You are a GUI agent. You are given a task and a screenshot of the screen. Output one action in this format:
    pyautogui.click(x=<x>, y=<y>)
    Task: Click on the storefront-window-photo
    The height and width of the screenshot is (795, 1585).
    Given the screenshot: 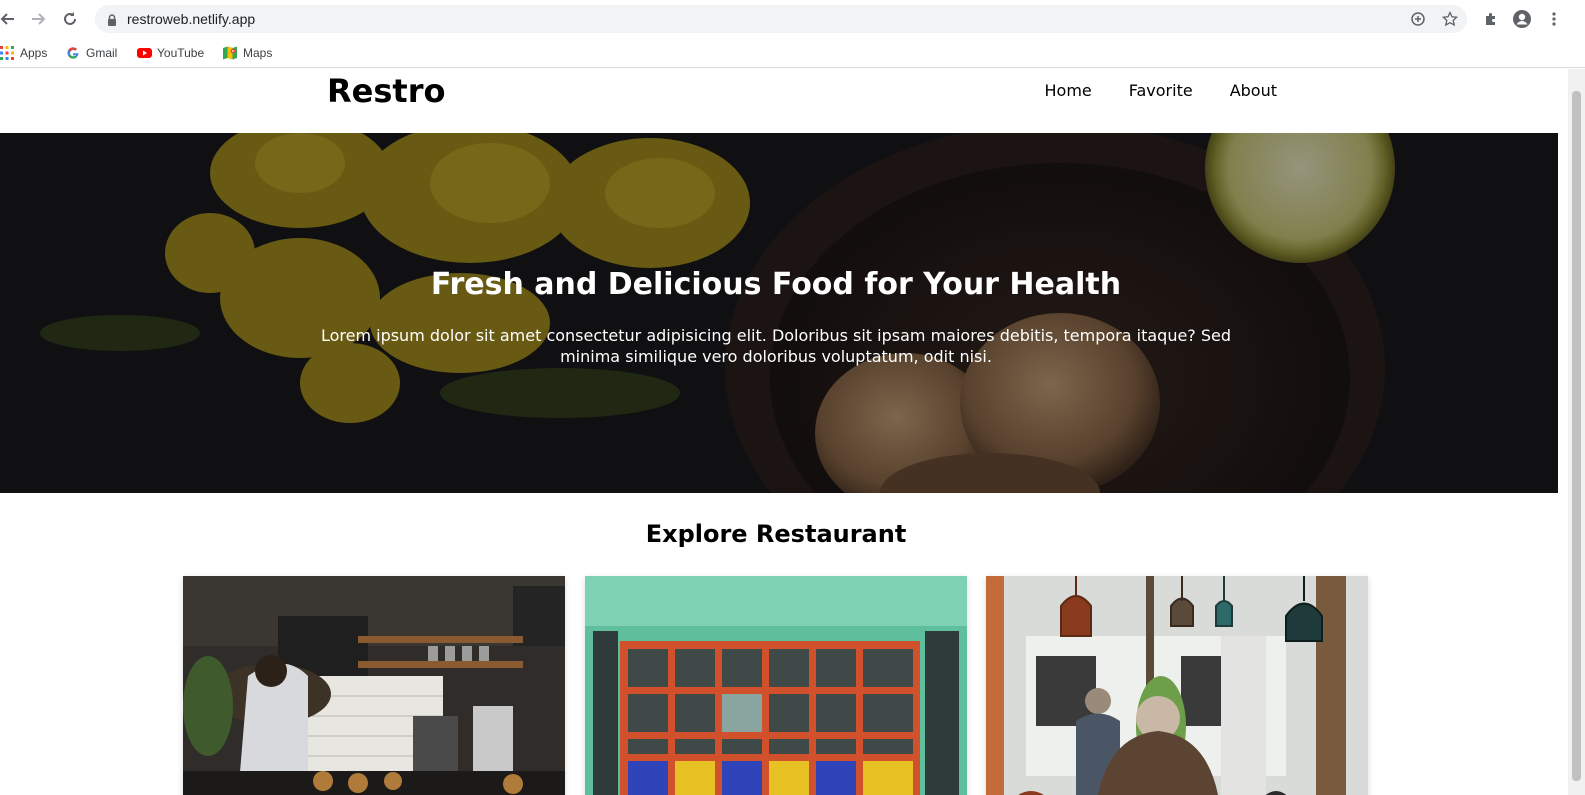 What is the action you would take?
    pyautogui.click(x=776, y=685)
    